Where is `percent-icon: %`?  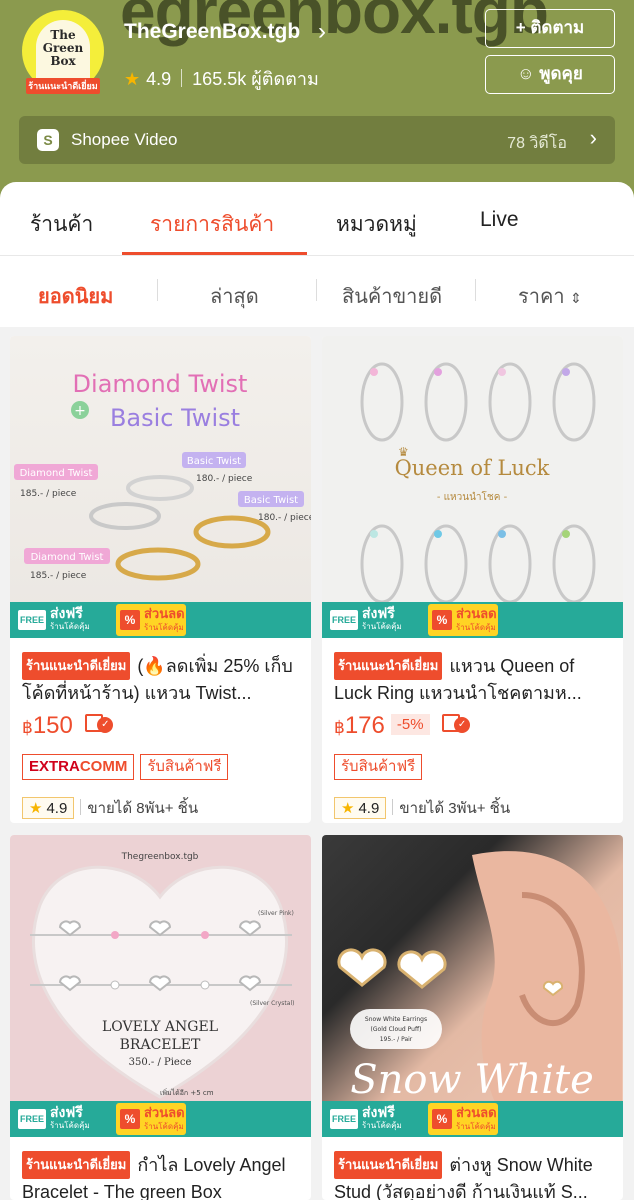
percent-icon: % is located at coordinates (130, 620).